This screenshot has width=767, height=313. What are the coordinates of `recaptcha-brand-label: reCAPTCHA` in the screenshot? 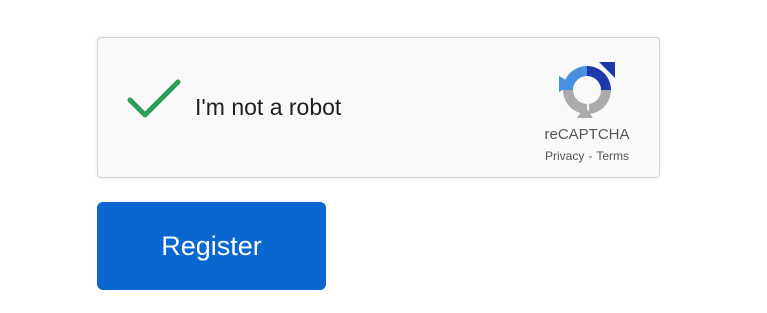 It's located at (587, 134).